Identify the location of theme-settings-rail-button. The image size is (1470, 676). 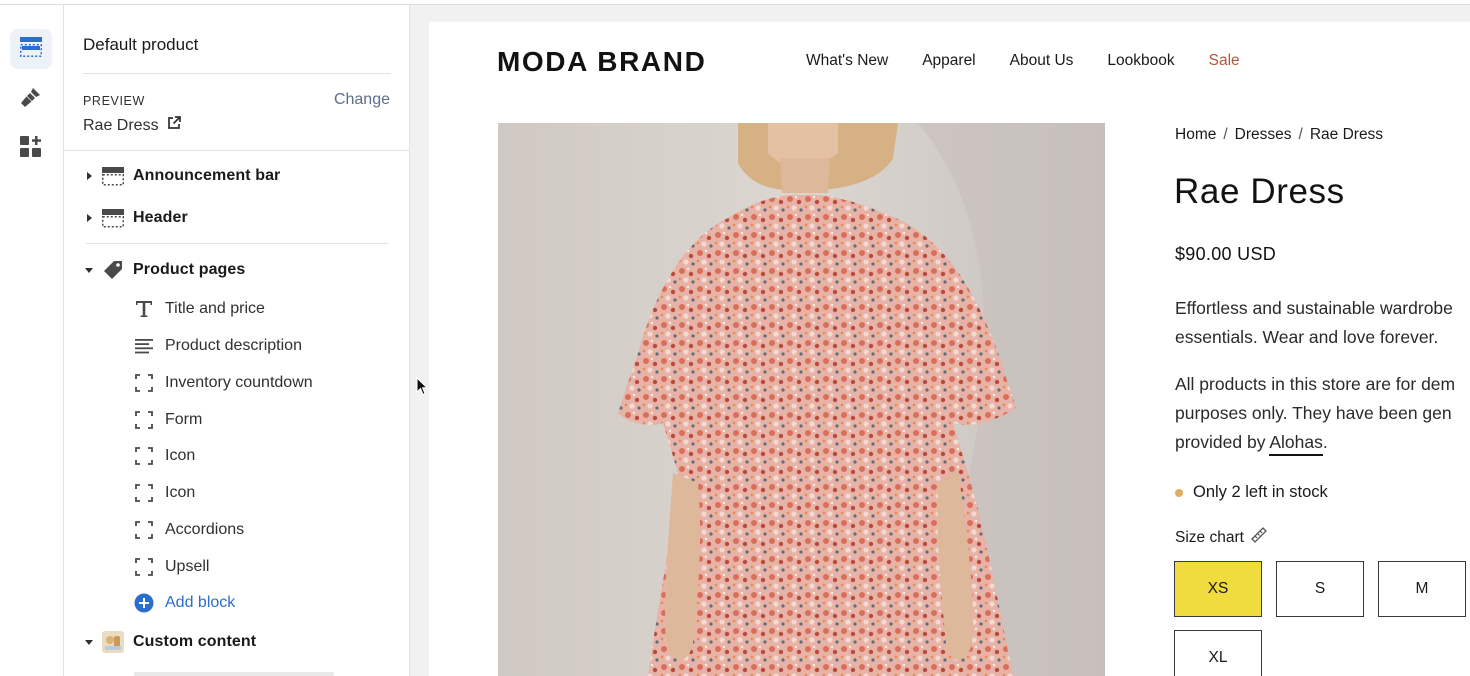
(31, 99).